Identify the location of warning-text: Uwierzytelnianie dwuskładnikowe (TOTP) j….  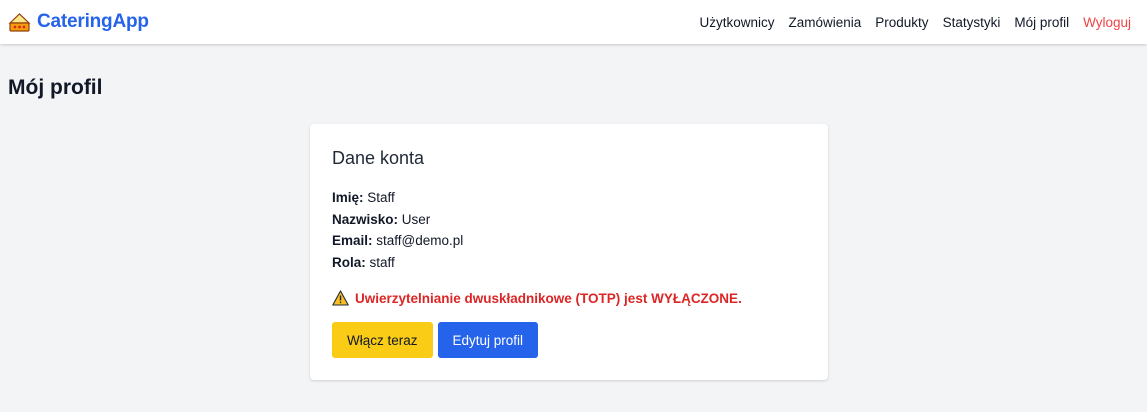
(548, 298).